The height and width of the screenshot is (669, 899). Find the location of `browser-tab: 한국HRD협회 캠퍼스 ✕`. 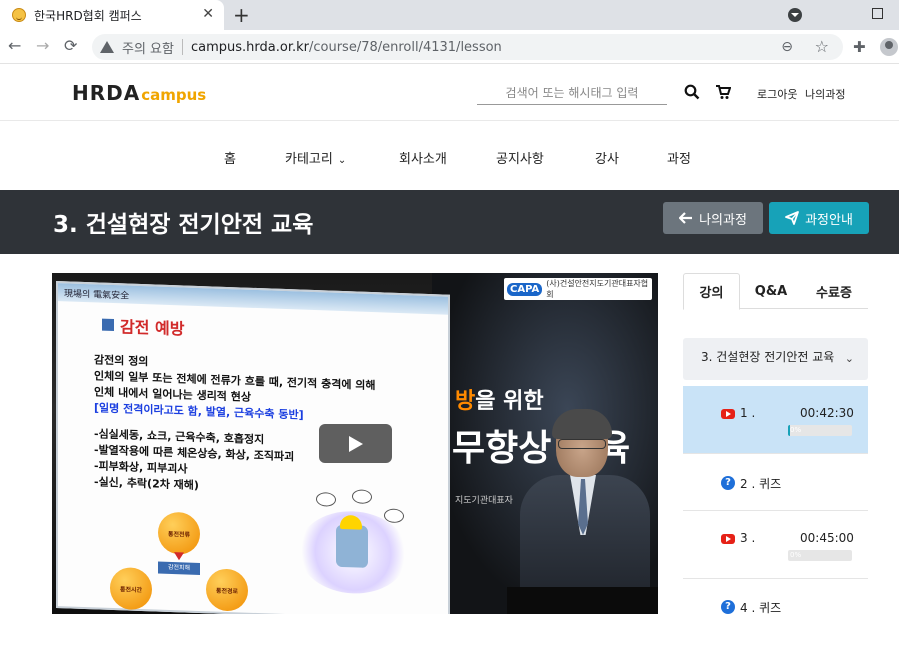

browser-tab: 한국HRD협회 캠퍼스 ✕ is located at coordinates (112, 15).